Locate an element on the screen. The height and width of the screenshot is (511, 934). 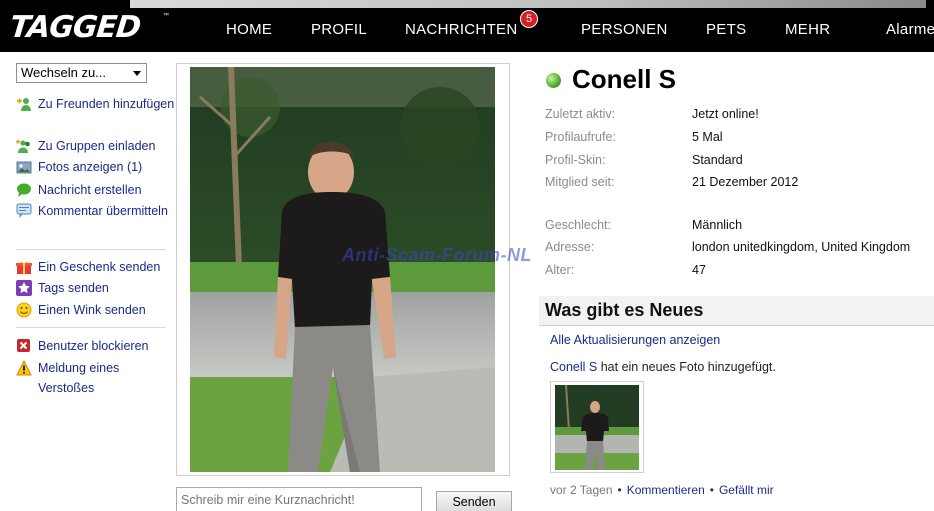
feed-photo-image is located at coordinates (597, 427).